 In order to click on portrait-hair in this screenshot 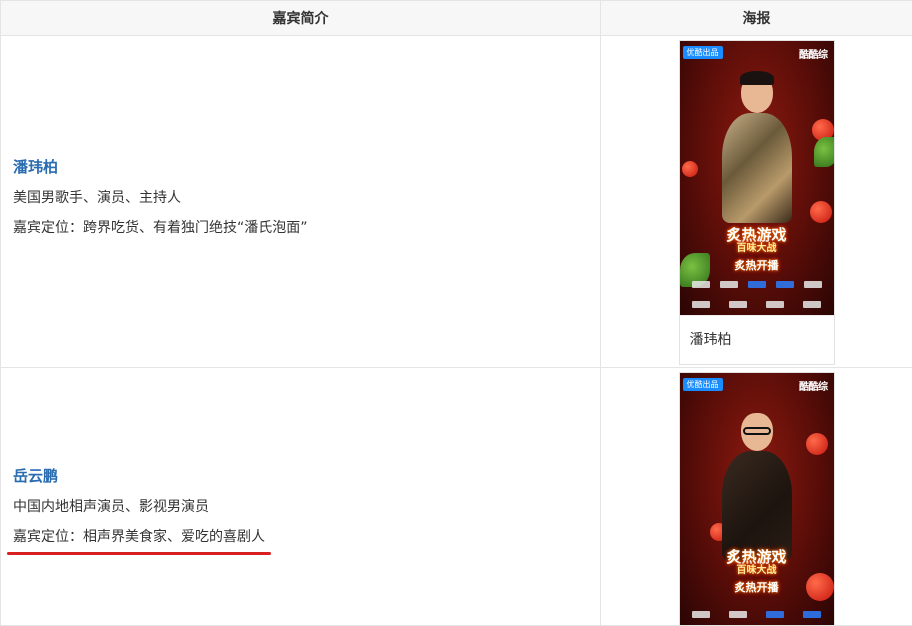, I will do `click(757, 78)`.